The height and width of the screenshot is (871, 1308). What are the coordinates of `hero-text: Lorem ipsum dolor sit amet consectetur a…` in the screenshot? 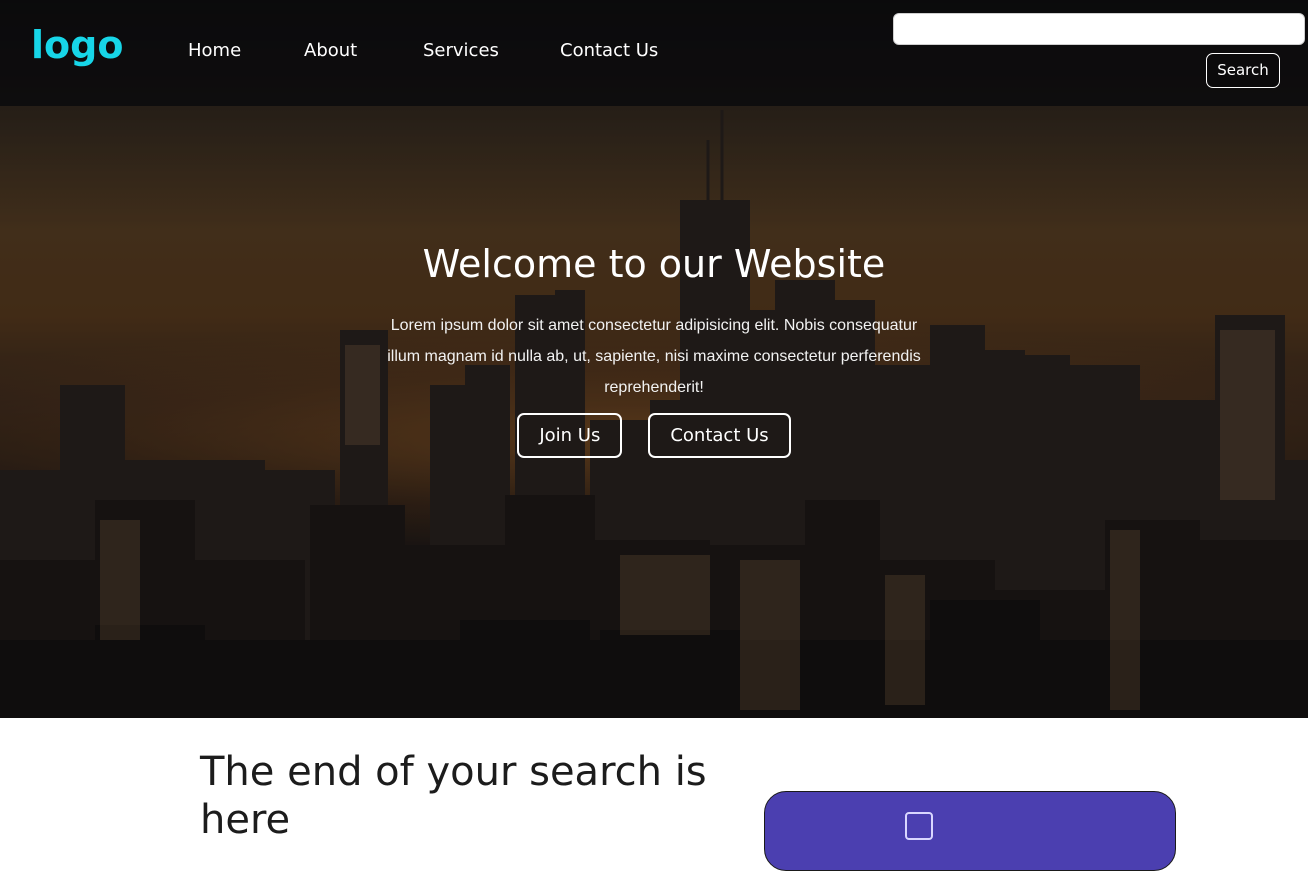 It's located at (654, 356).